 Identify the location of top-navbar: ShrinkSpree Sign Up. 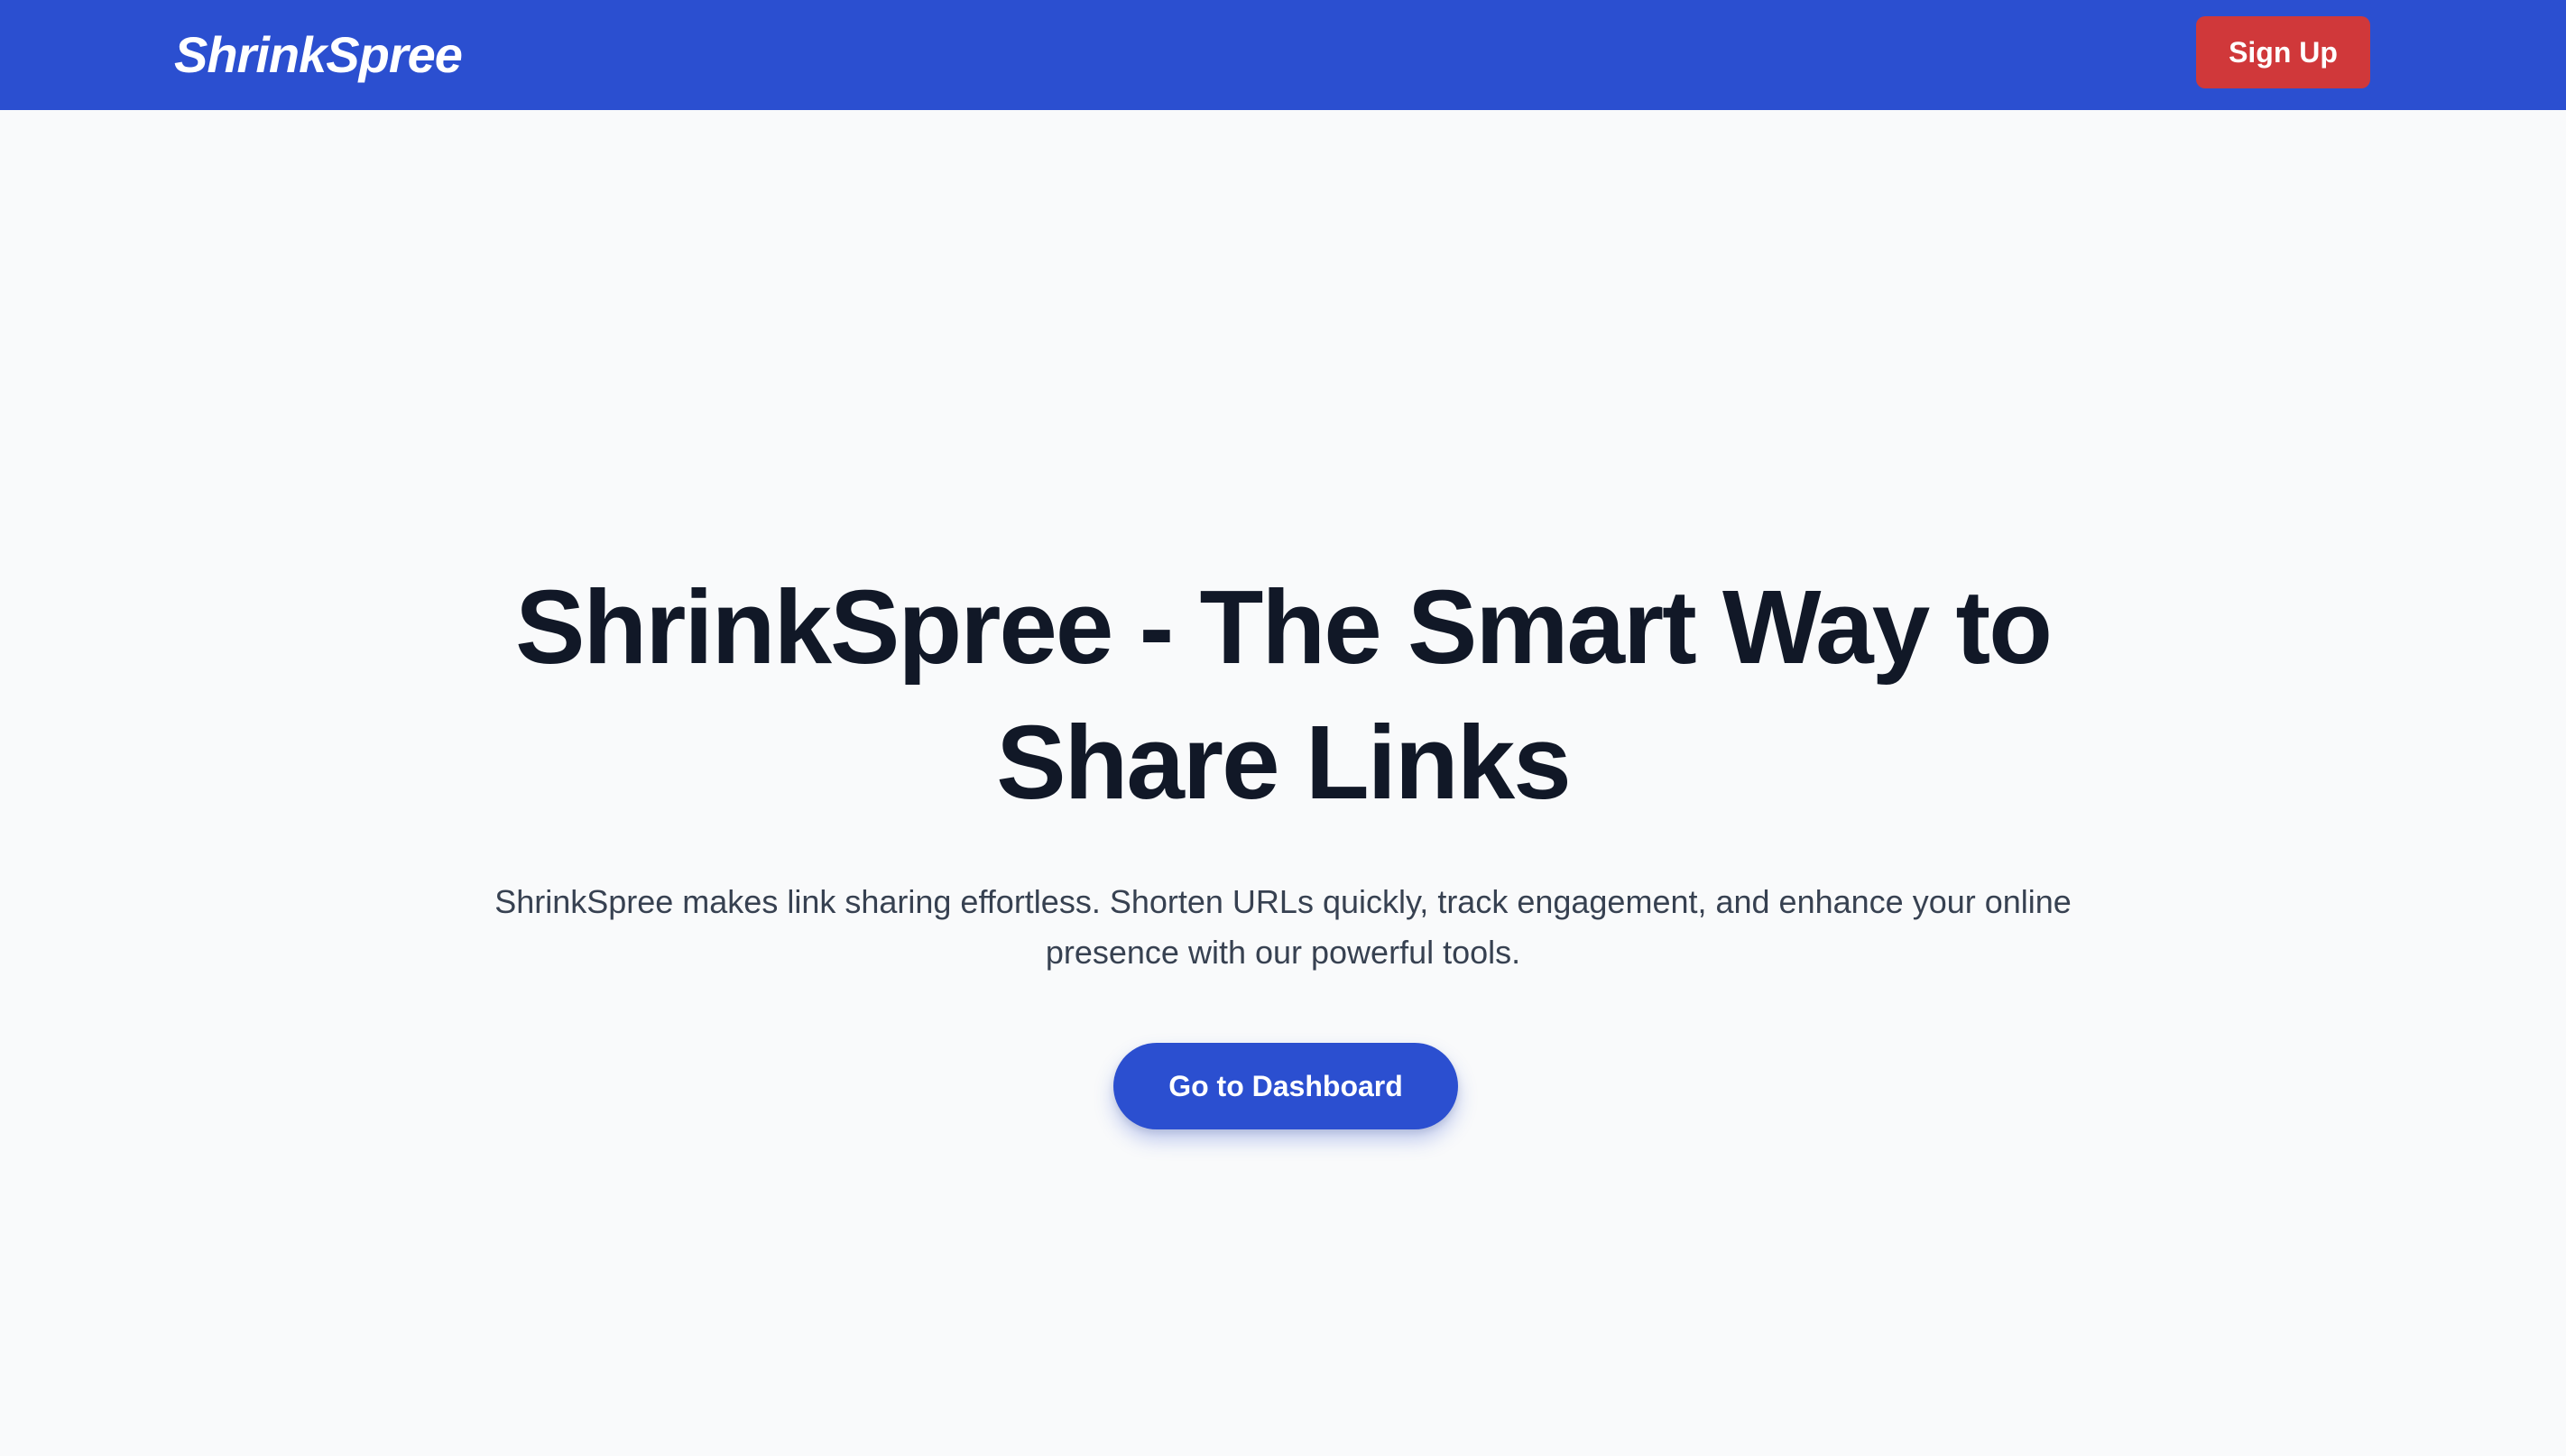
(1283, 55).